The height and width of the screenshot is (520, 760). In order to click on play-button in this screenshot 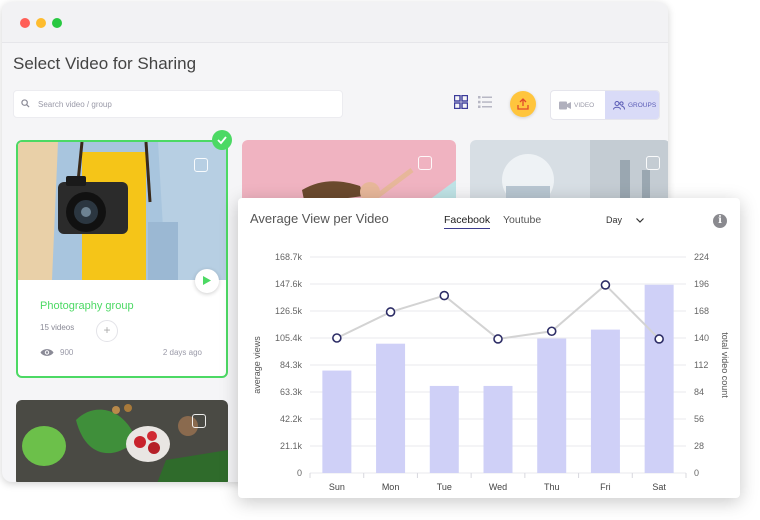, I will do `click(207, 281)`.